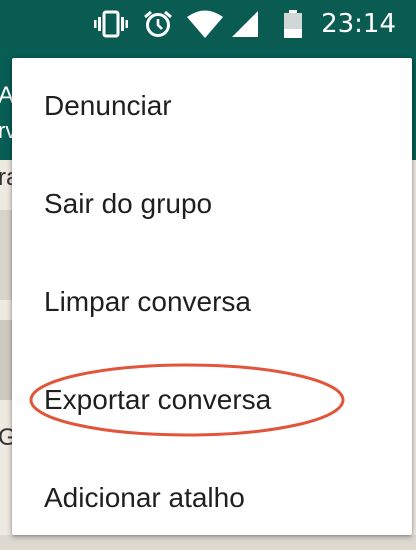 This screenshot has width=416, height=550. Describe the element at coordinates (245, 24) in the screenshot. I see `signal-icon` at that location.